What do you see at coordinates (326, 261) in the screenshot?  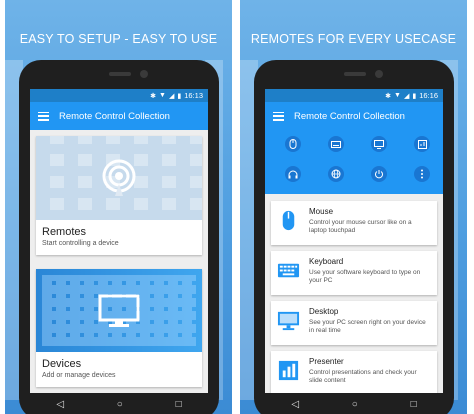 I see `item-title: Keyboard` at bounding box center [326, 261].